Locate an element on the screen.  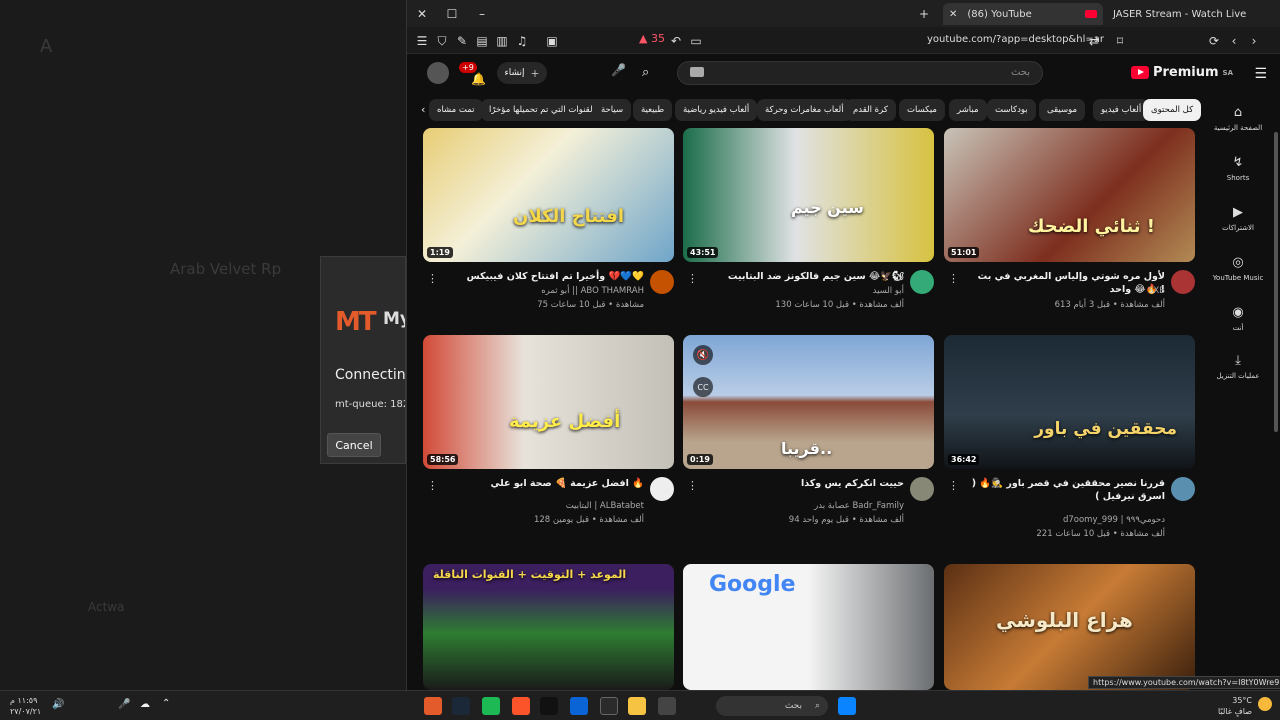
scrollbar is located at coordinates (1276, 282).